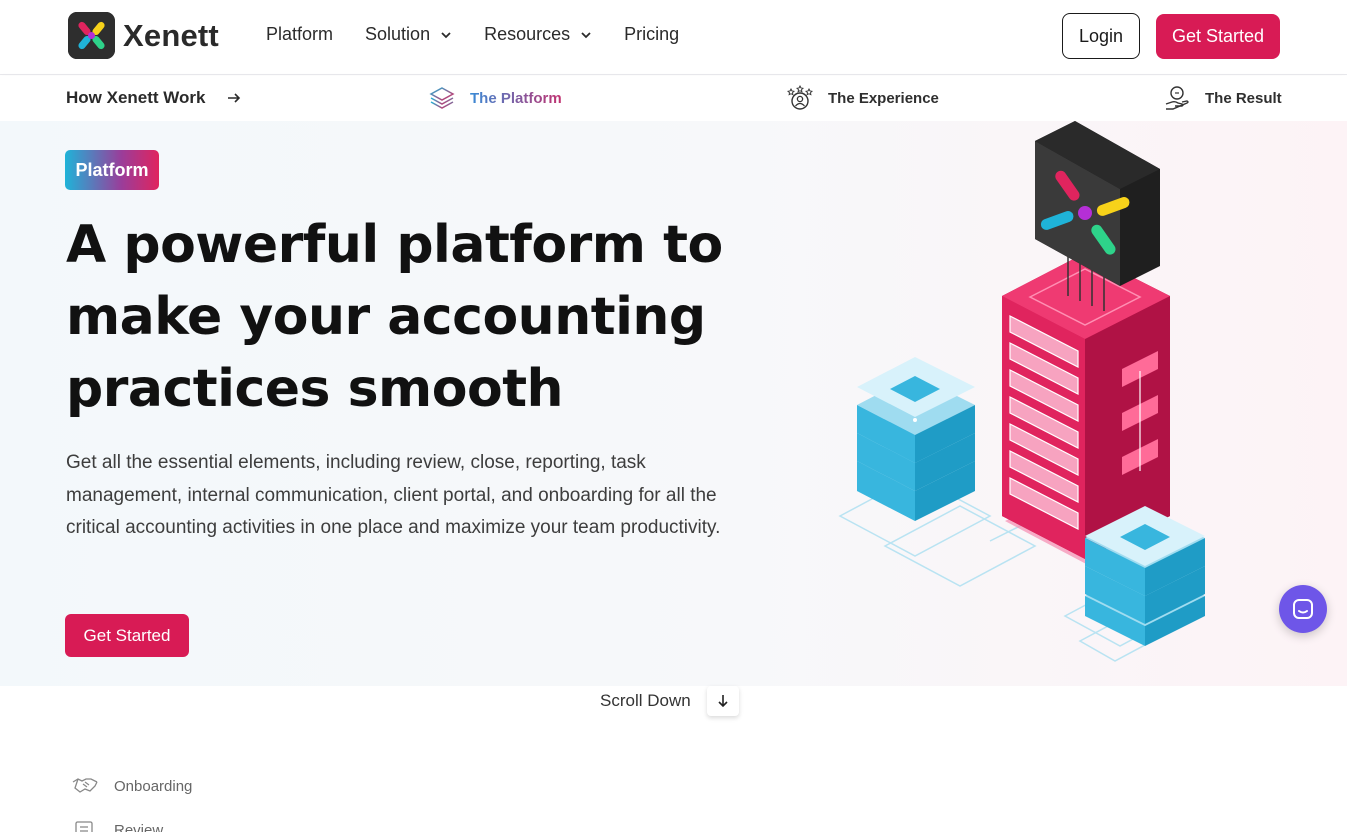  What do you see at coordinates (472, 34) in the screenshot?
I see `main-nav: Platform Solution Resources Pricing` at bounding box center [472, 34].